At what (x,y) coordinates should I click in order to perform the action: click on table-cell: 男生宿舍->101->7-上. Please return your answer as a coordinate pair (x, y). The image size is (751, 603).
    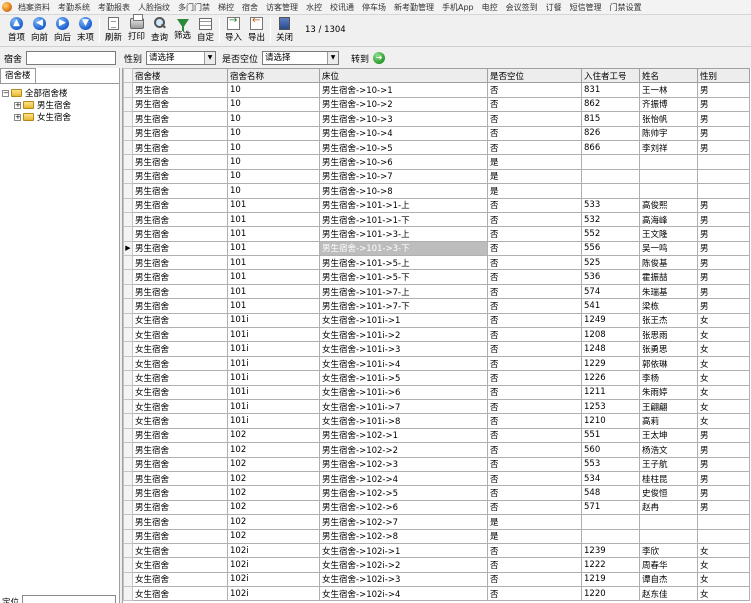
    Looking at the image, I should click on (403, 291).